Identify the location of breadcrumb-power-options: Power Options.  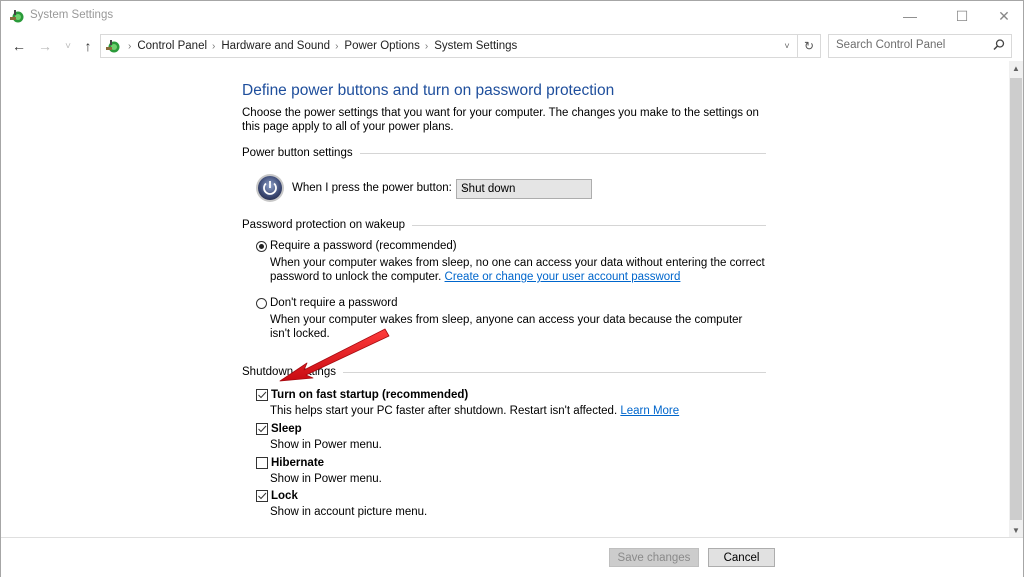
(381, 46).